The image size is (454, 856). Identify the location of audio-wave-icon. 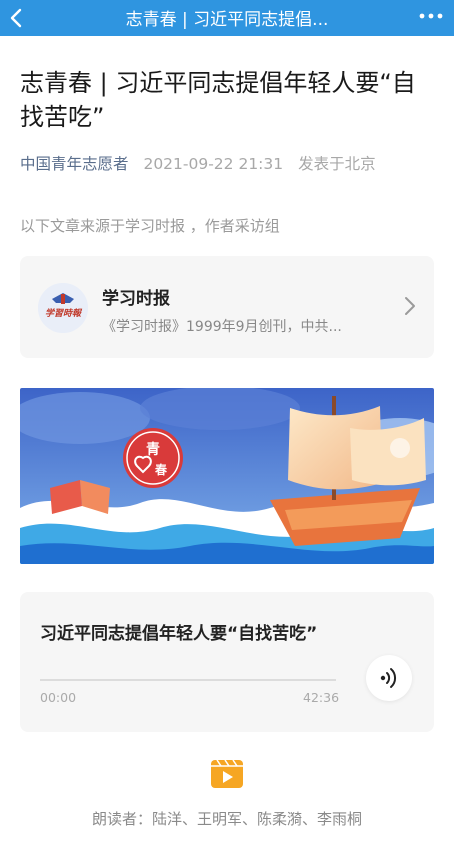
(388, 678).